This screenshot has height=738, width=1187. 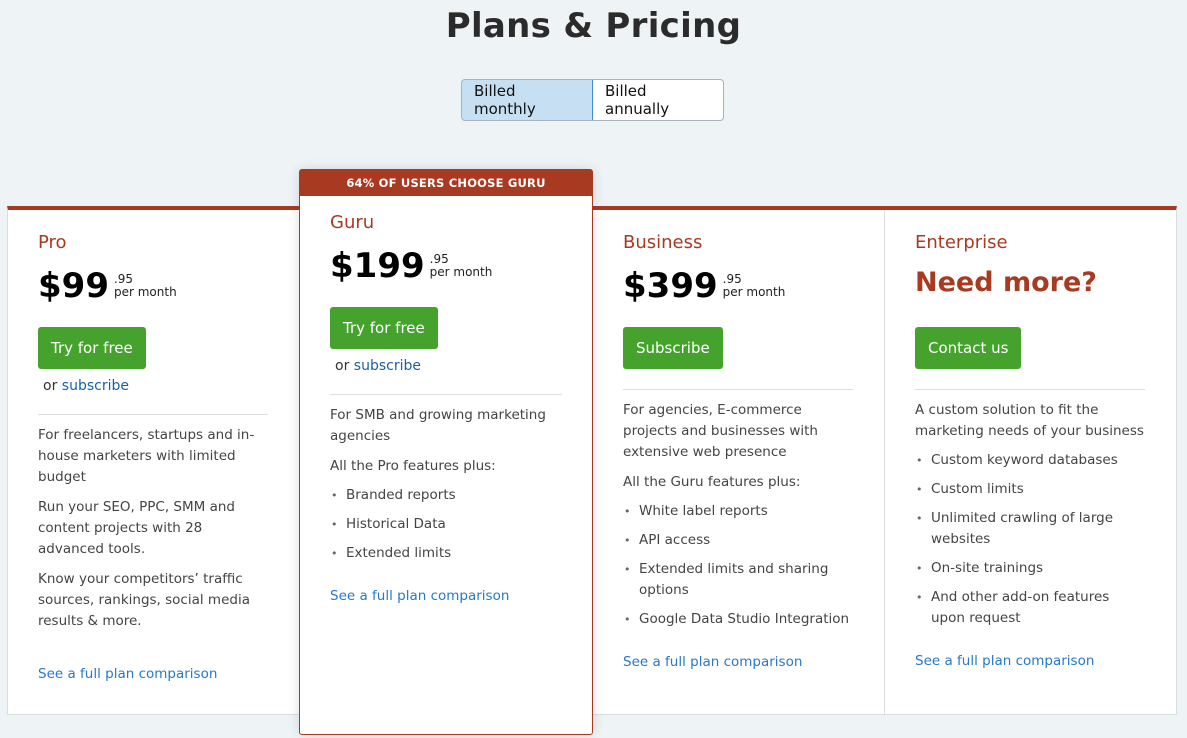 I want to click on feature-item: Extended limits and sharing options, so click(x=738, y=580).